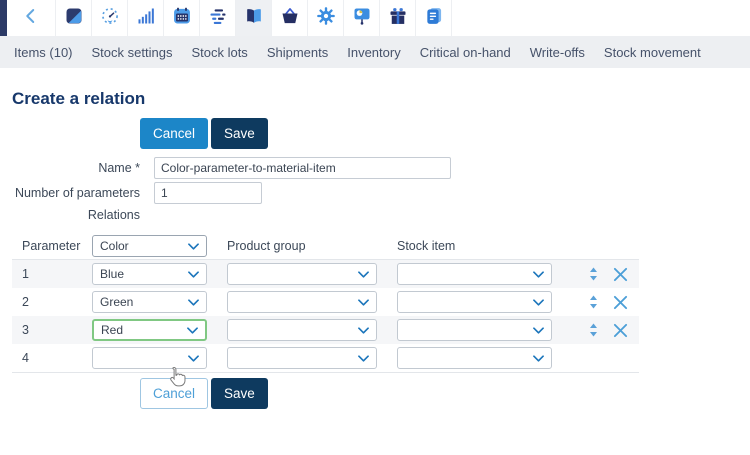 The height and width of the screenshot is (455, 750). I want to click on save-button-bottom: Save, so click(239, 393).